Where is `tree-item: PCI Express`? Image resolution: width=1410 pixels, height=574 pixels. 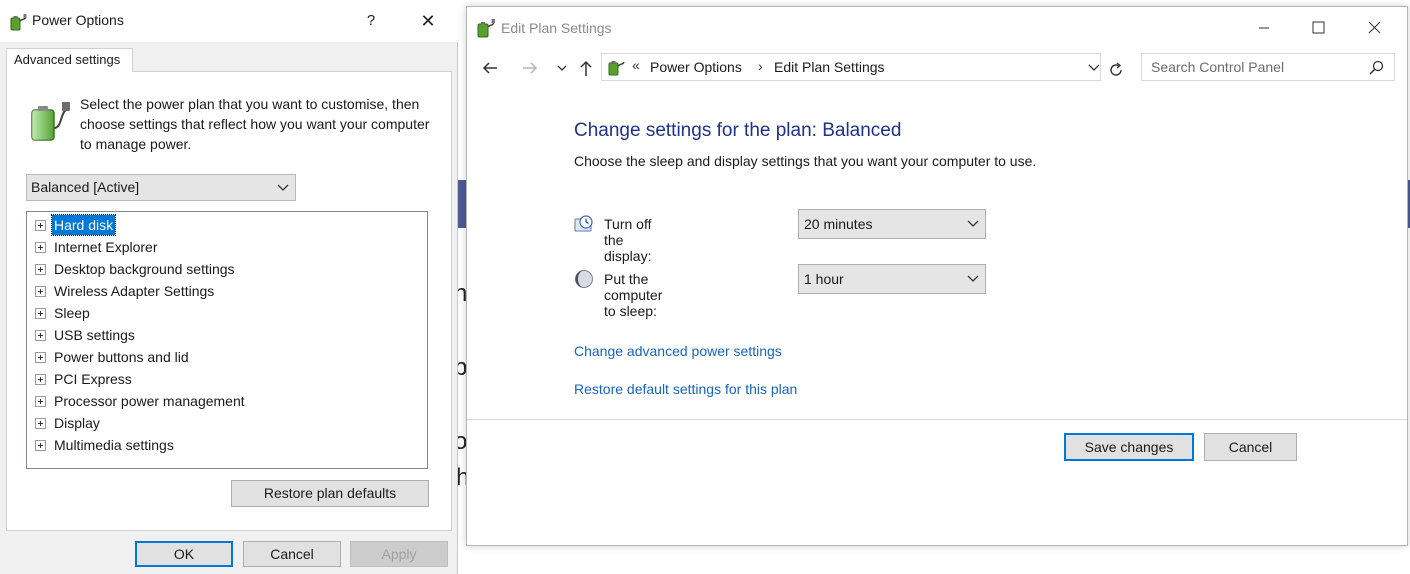
tree-item: PCI Express is located at coordinates (84, 379).